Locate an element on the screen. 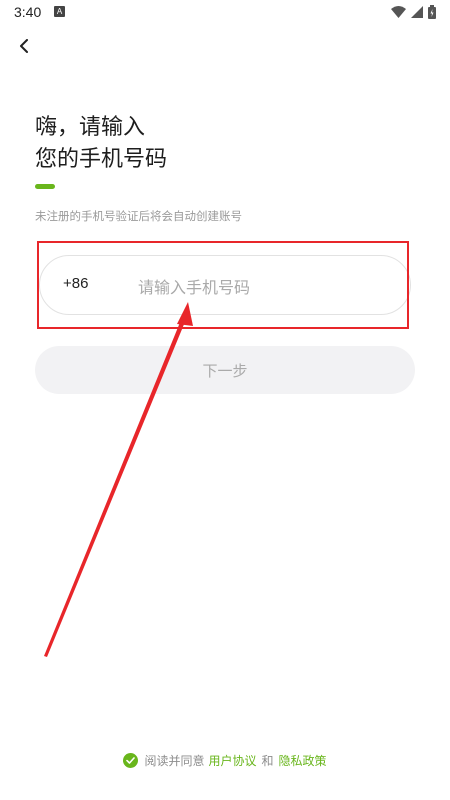  signal-icon is located at coordinates (417, 12).